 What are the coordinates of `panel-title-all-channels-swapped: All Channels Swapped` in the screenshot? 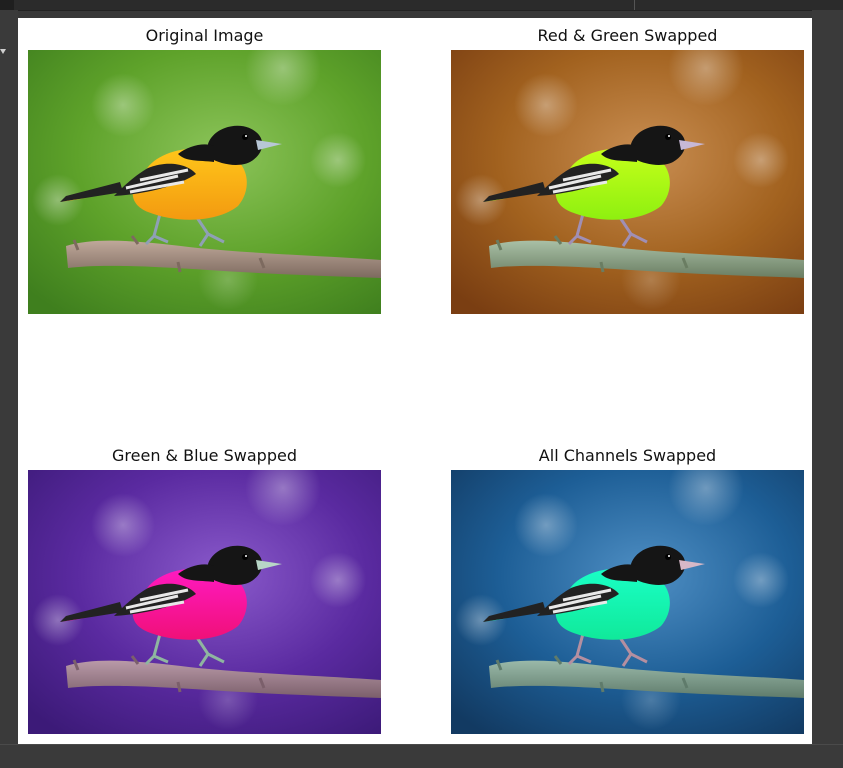 It's located at (627, 455).